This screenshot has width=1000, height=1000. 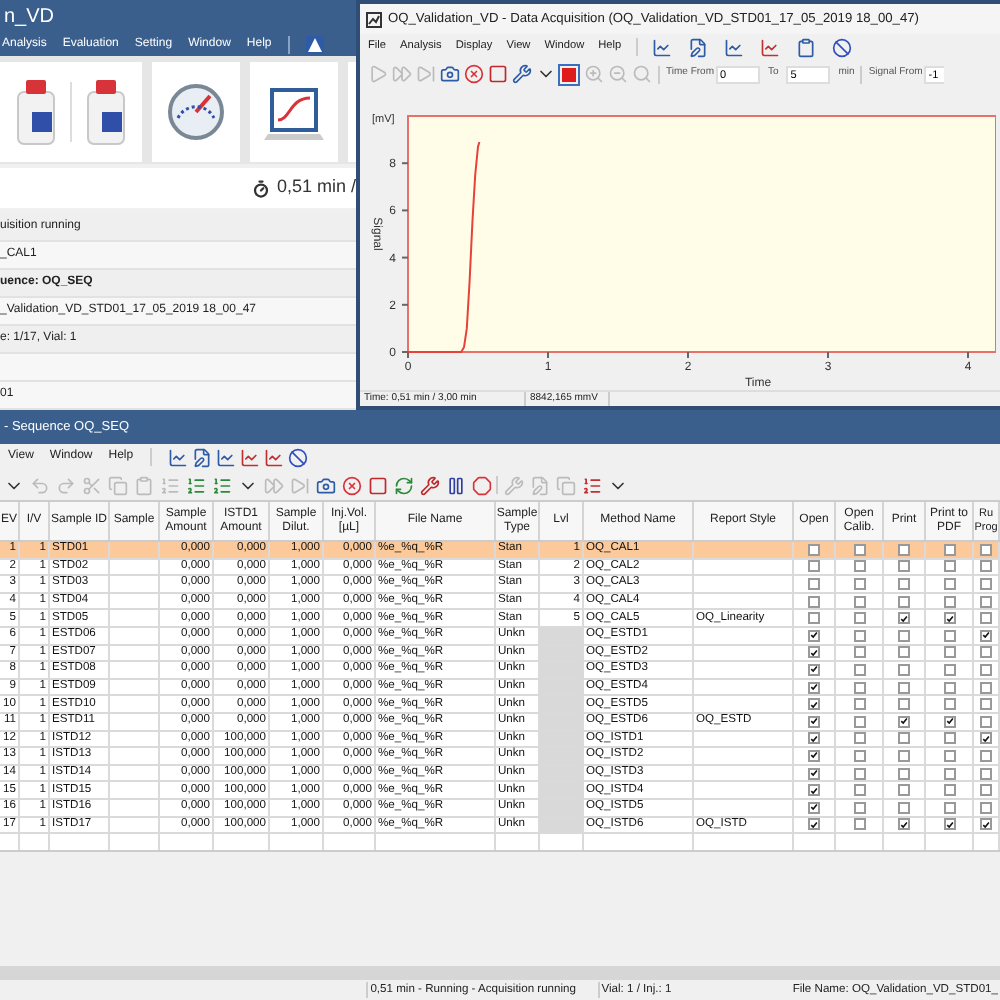 What do you see at coordinates (65, 485) in the screenshot?
I see `redo-icon` at bounding box center [65, 485].